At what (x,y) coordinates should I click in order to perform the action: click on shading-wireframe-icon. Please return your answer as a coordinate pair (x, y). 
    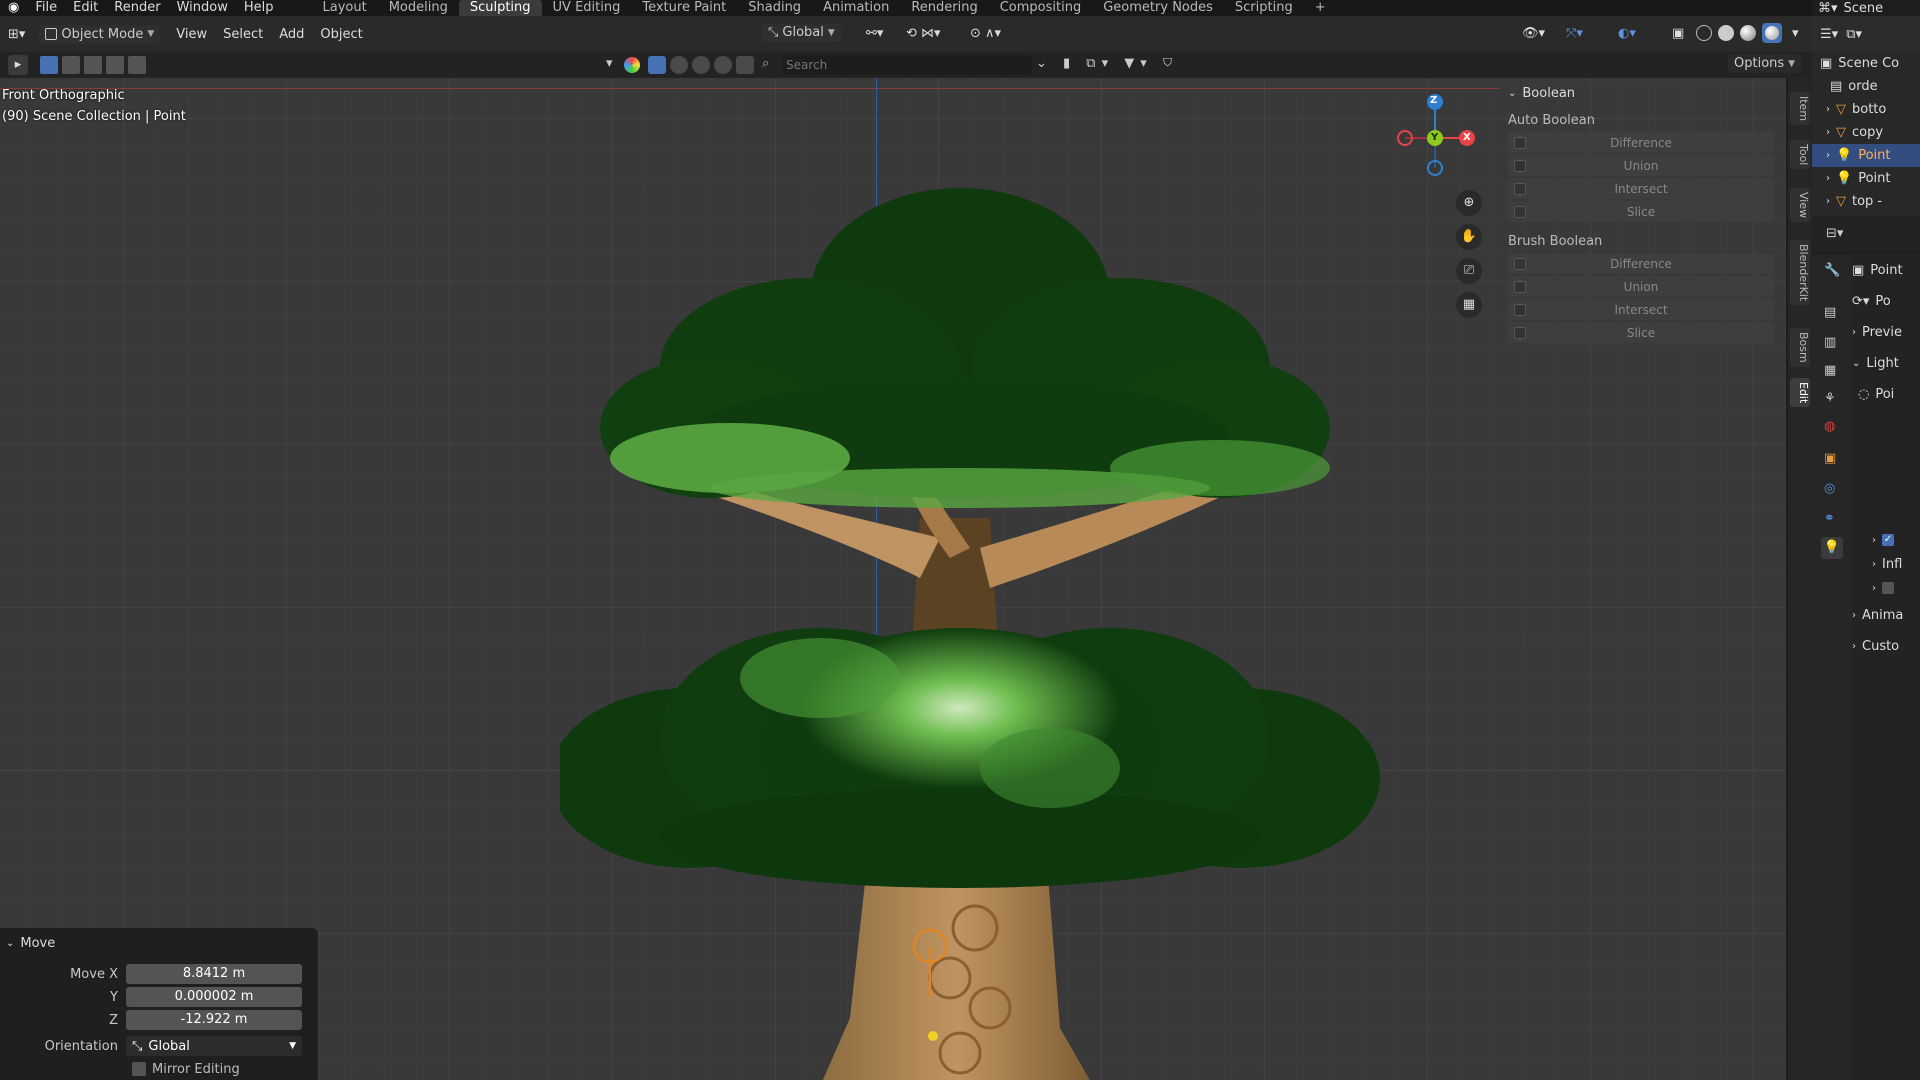
    Looking at the image, I should click on (1704, 33).